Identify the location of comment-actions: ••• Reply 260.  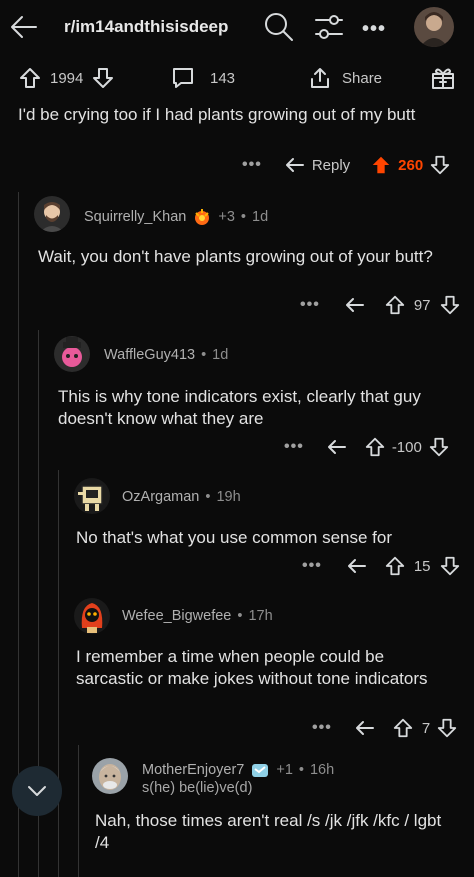
(346, 165).